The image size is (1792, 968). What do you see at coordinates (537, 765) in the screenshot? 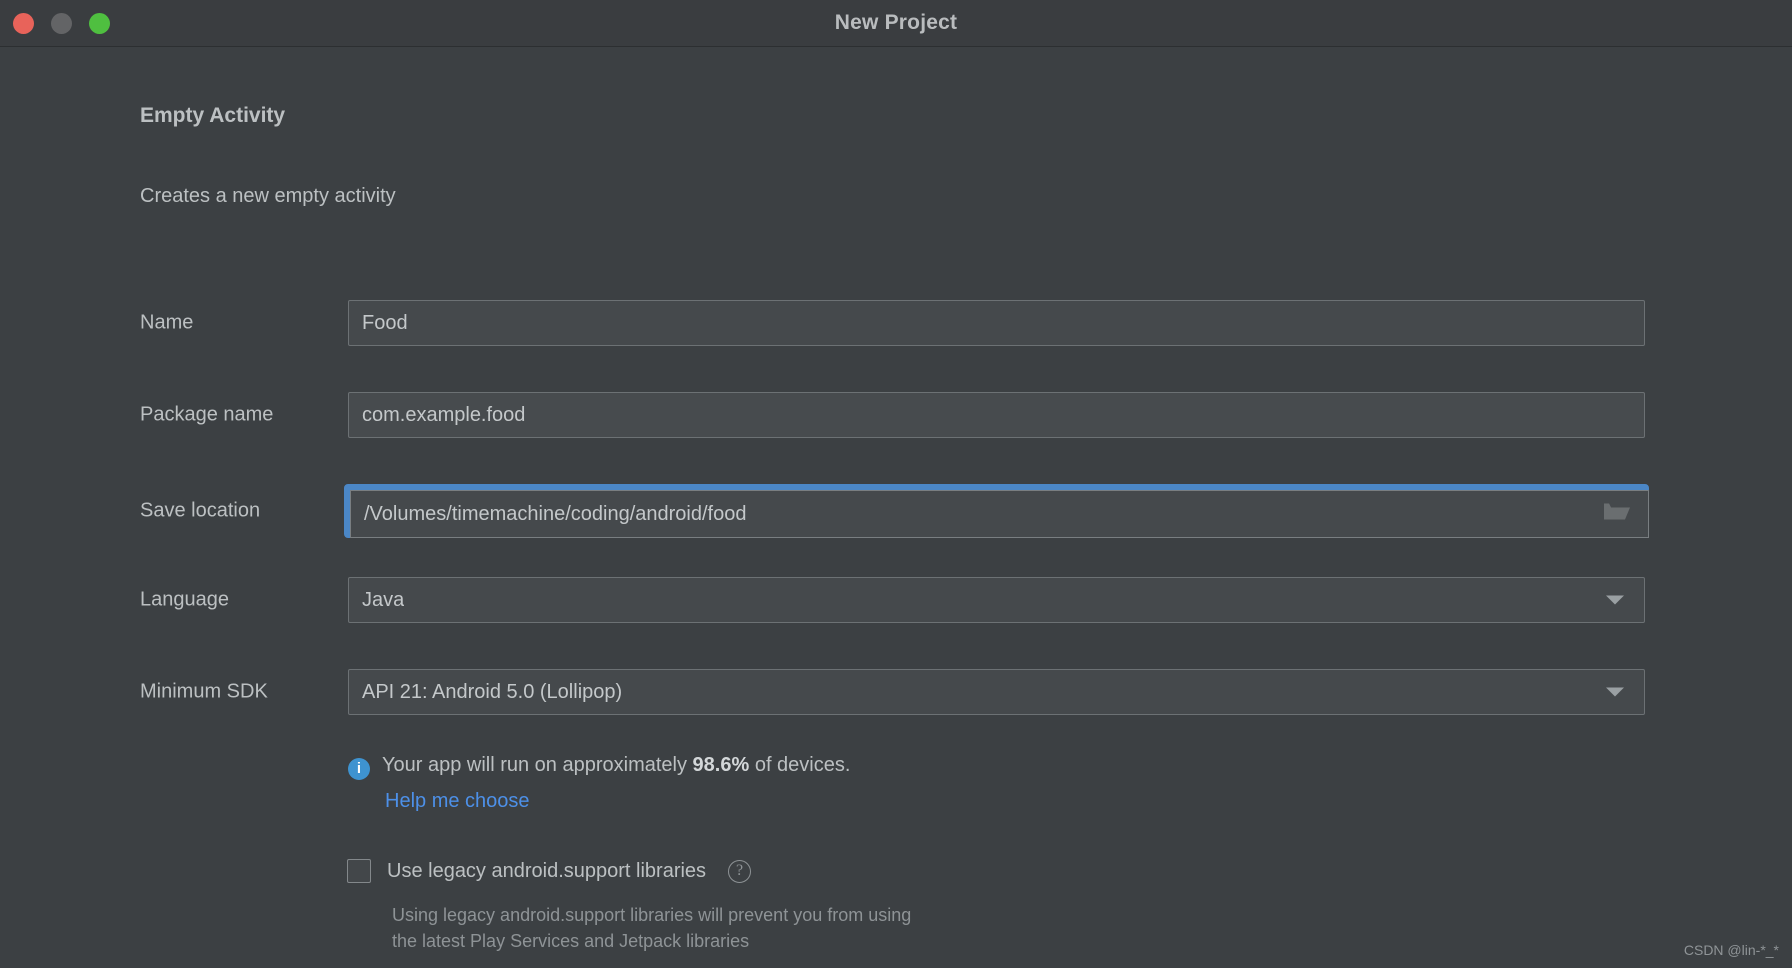
I see `device-coverage-text-before: Your app will run on approximately` at bounding box center [537, 765].